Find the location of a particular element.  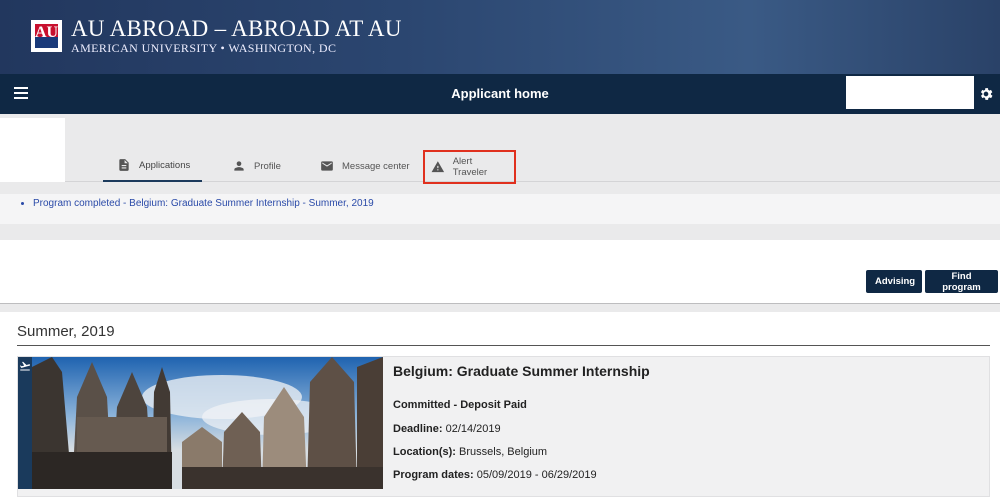

tab-applications: Applications is located at coordinates (152, 166).